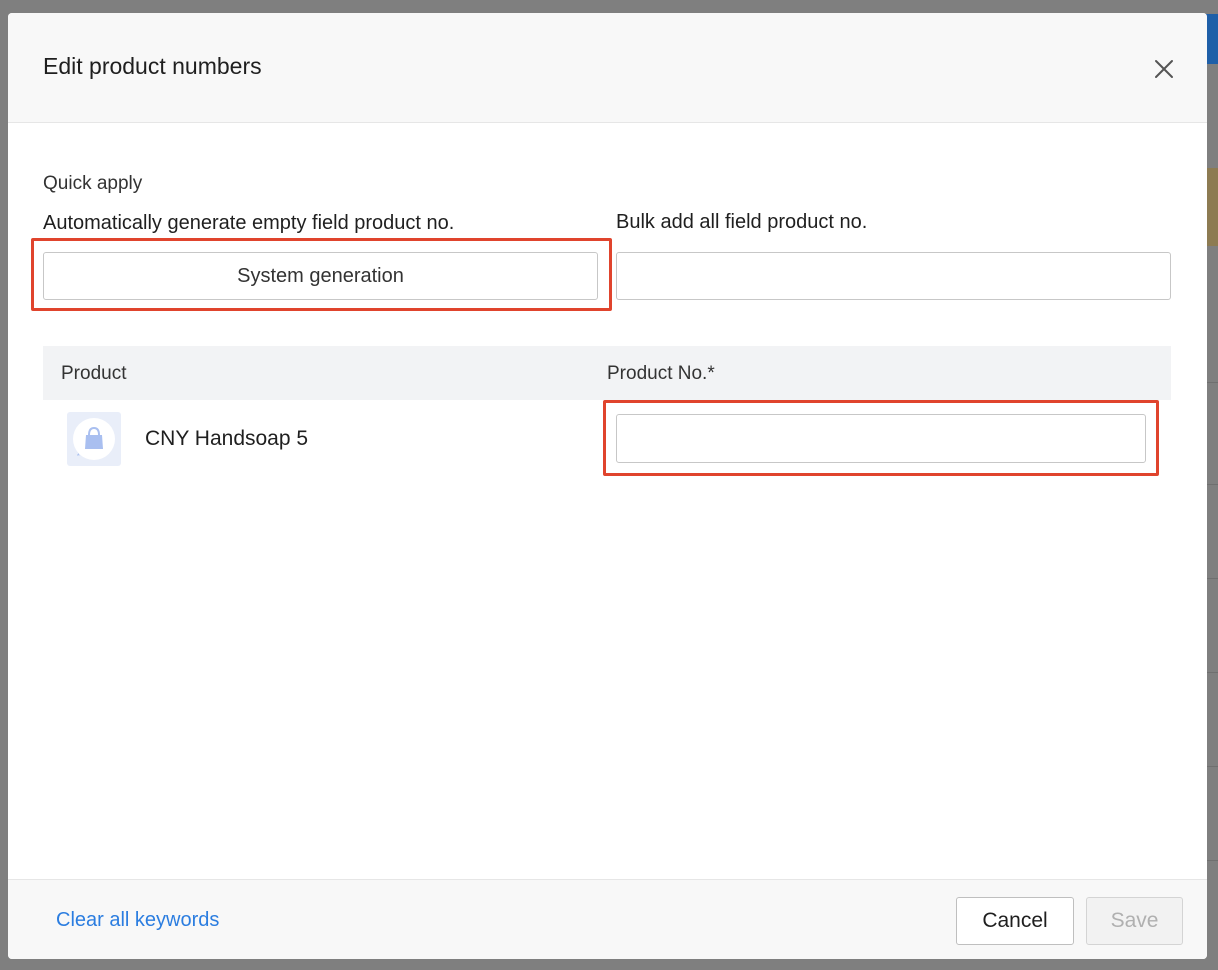 The width and height of the screenshot is (1218, 970). What do you see at coordinates (881, 438) in the screenshot?
I see `product-no-input` at bounding box center [881, 438].